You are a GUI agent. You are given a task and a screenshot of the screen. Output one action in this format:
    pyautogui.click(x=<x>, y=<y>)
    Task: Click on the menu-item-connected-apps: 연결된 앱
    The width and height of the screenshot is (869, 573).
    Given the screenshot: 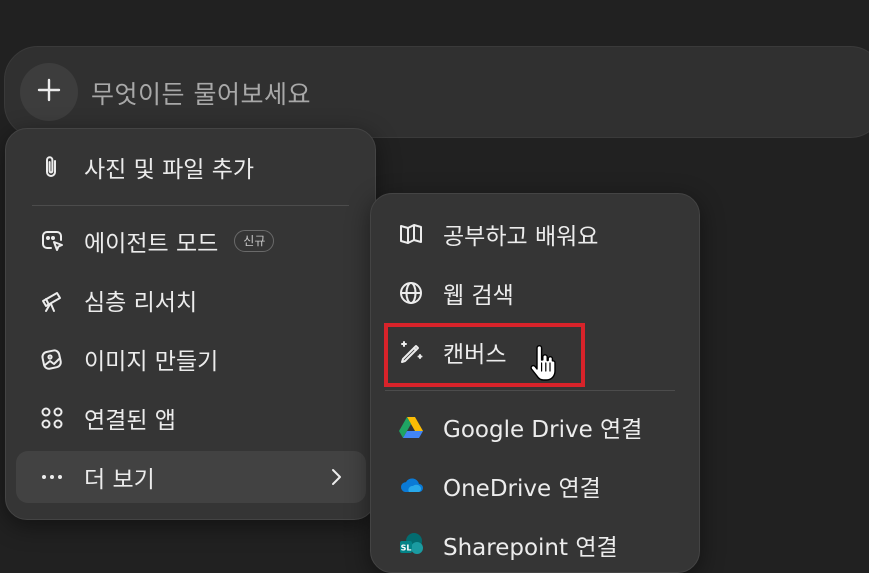 What is the action you would take?
    pyautogui.click(x=191, y=418)
    